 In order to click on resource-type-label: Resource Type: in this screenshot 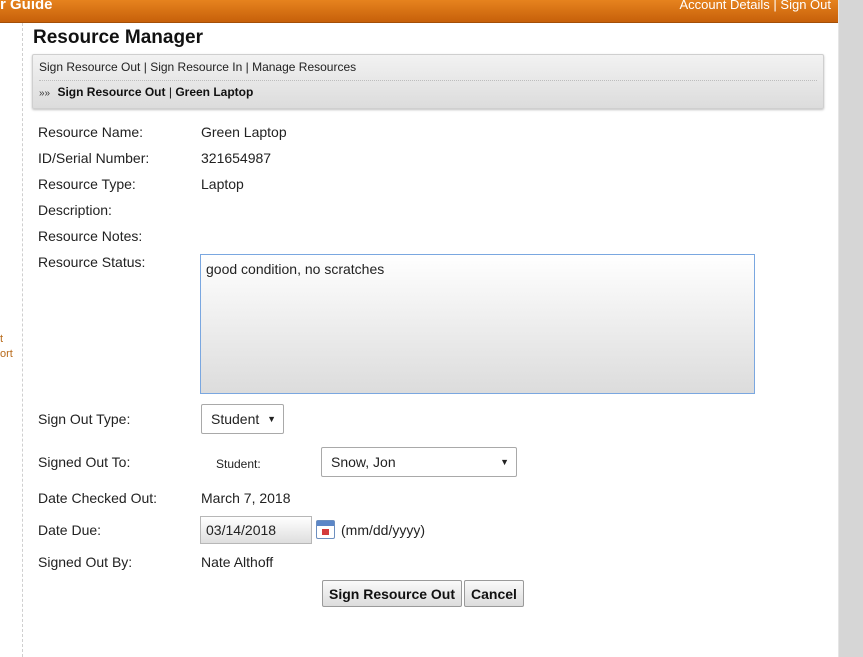, I will do `click(87, 184)`.